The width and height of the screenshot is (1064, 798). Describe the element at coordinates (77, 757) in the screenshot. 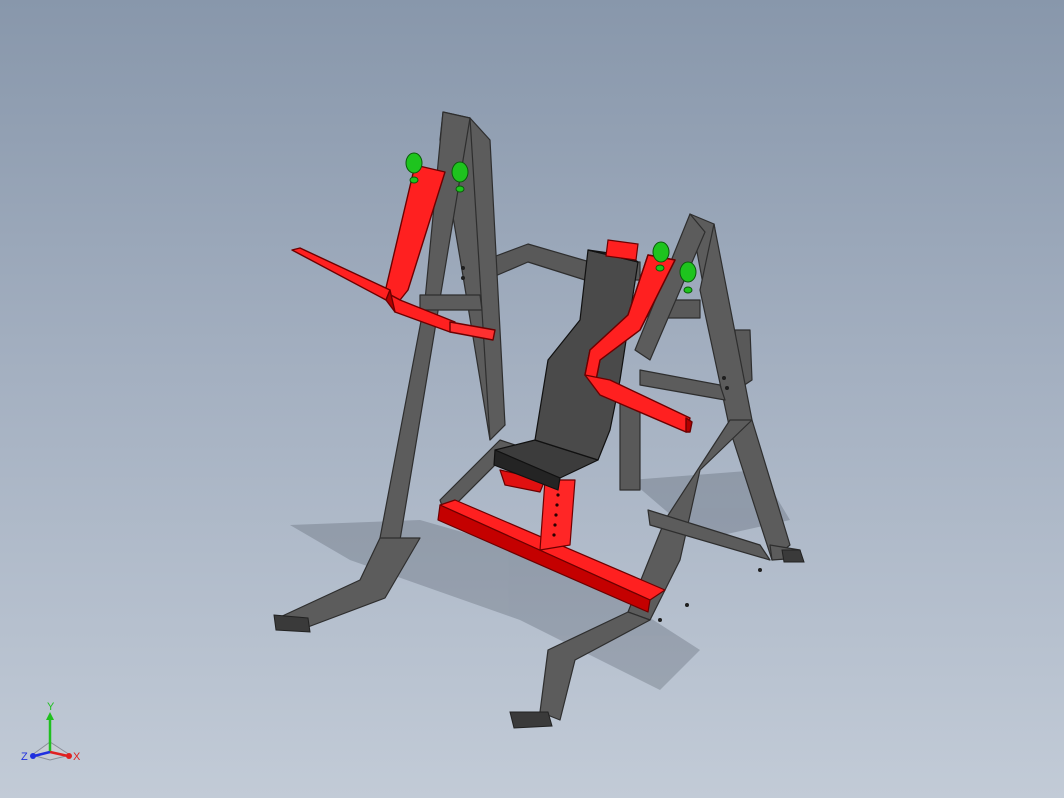

I see `x-axis-label: X` at that location.